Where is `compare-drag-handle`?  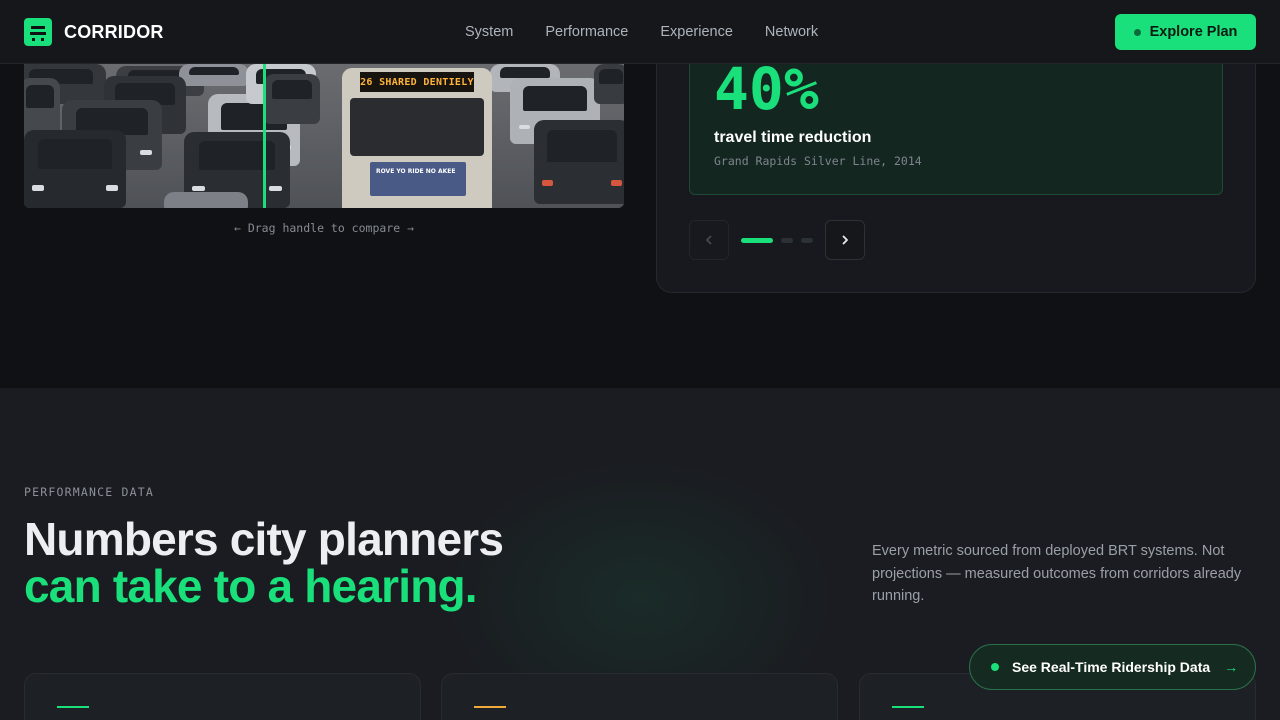 compare-drag-handle is located at coordinates (264, 136).